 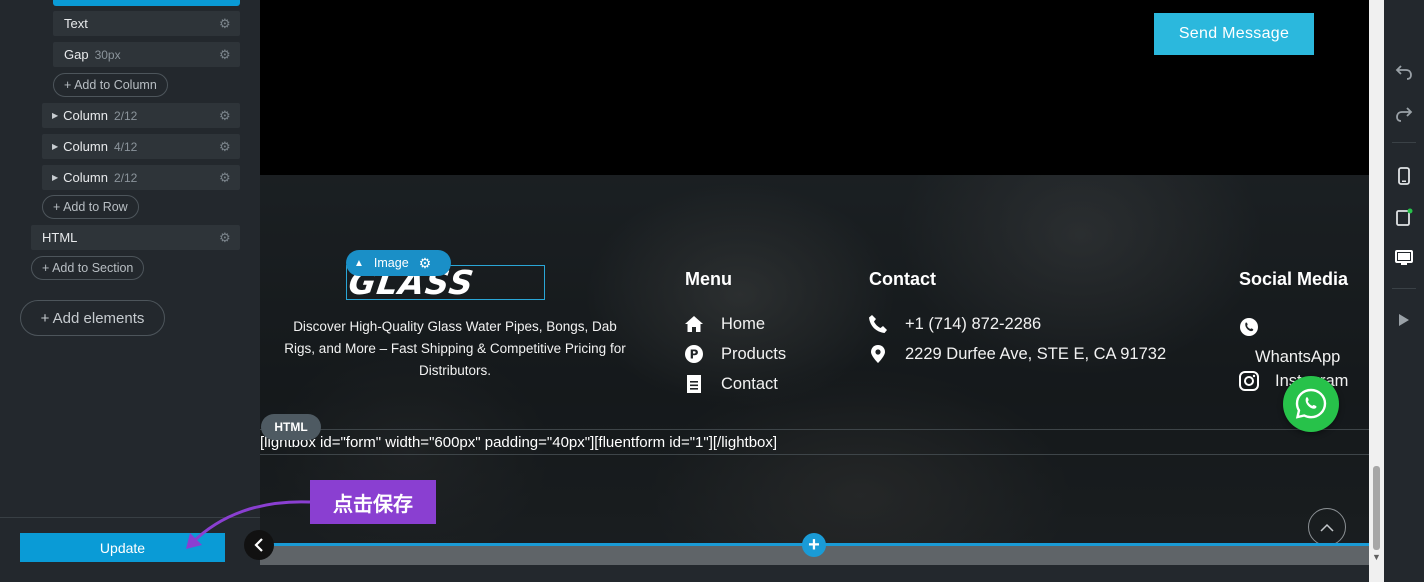 I want to click on whatsapp-link: WhantsApp, so click(x=1289, y=342).